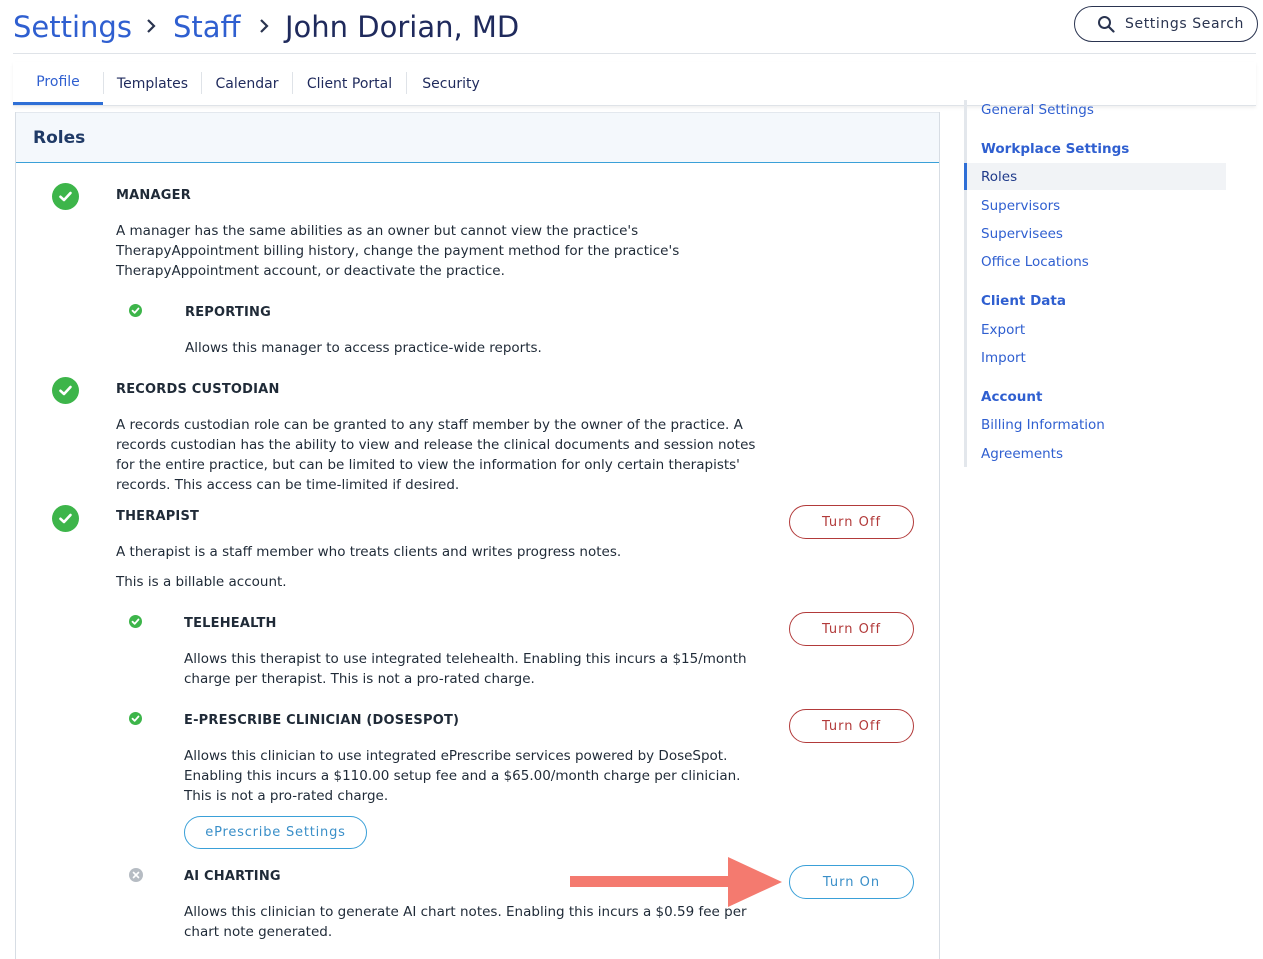 The image size is (1263, 959). What do you see at coordinates (1003, 358) in the screenshot?
I see `nav-import: Import` at bounding box center [1003, 358].